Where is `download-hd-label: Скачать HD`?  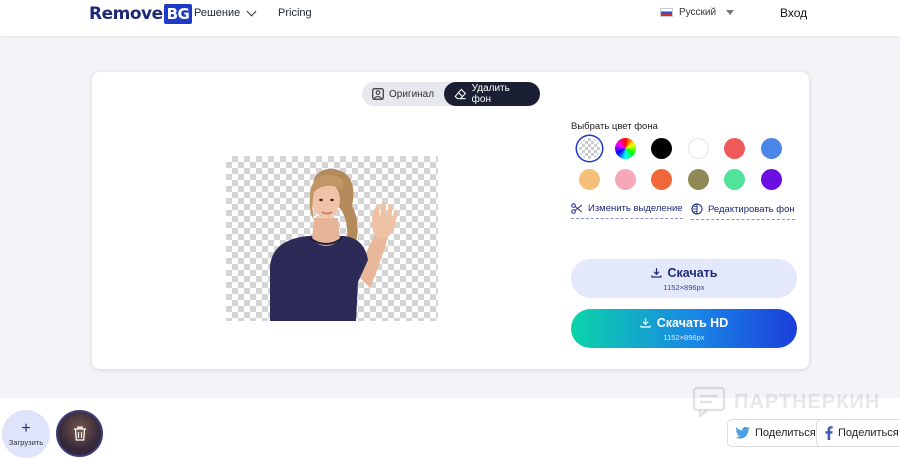 download-hd-label: Скачать HD is located at coordinates (692, 322).